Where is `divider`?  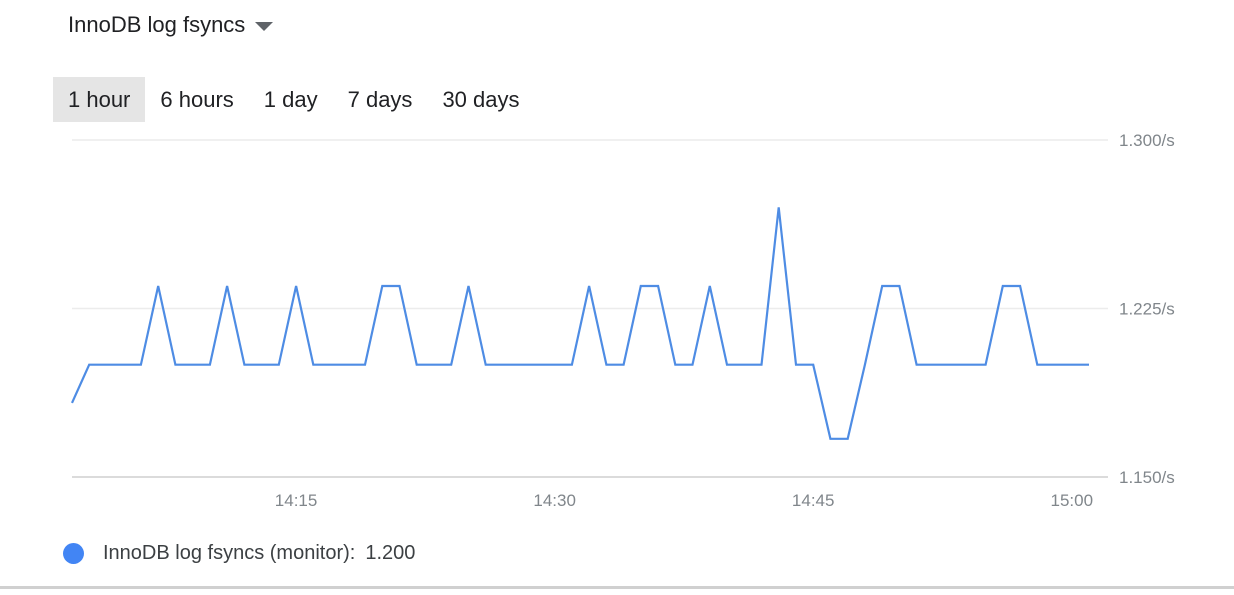
divider is located at coordinates (617, 587).